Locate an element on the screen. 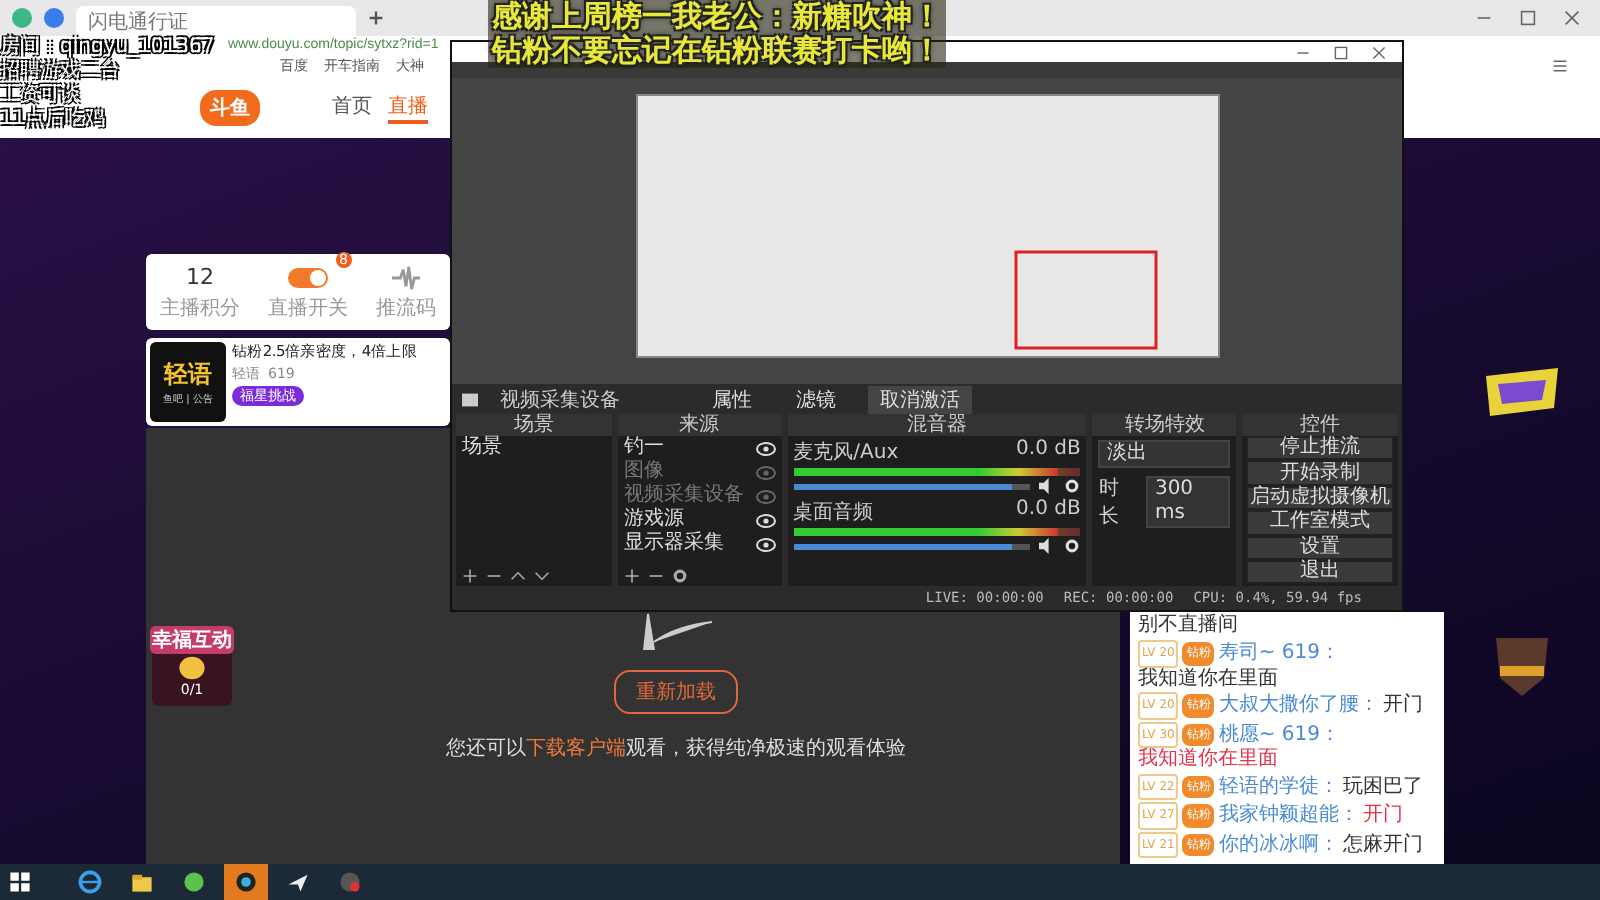 Image resolution: width=1600 pixels, height=900 pixels. chat-message: 玩困巴了 is located at coordinates (1382, 786).